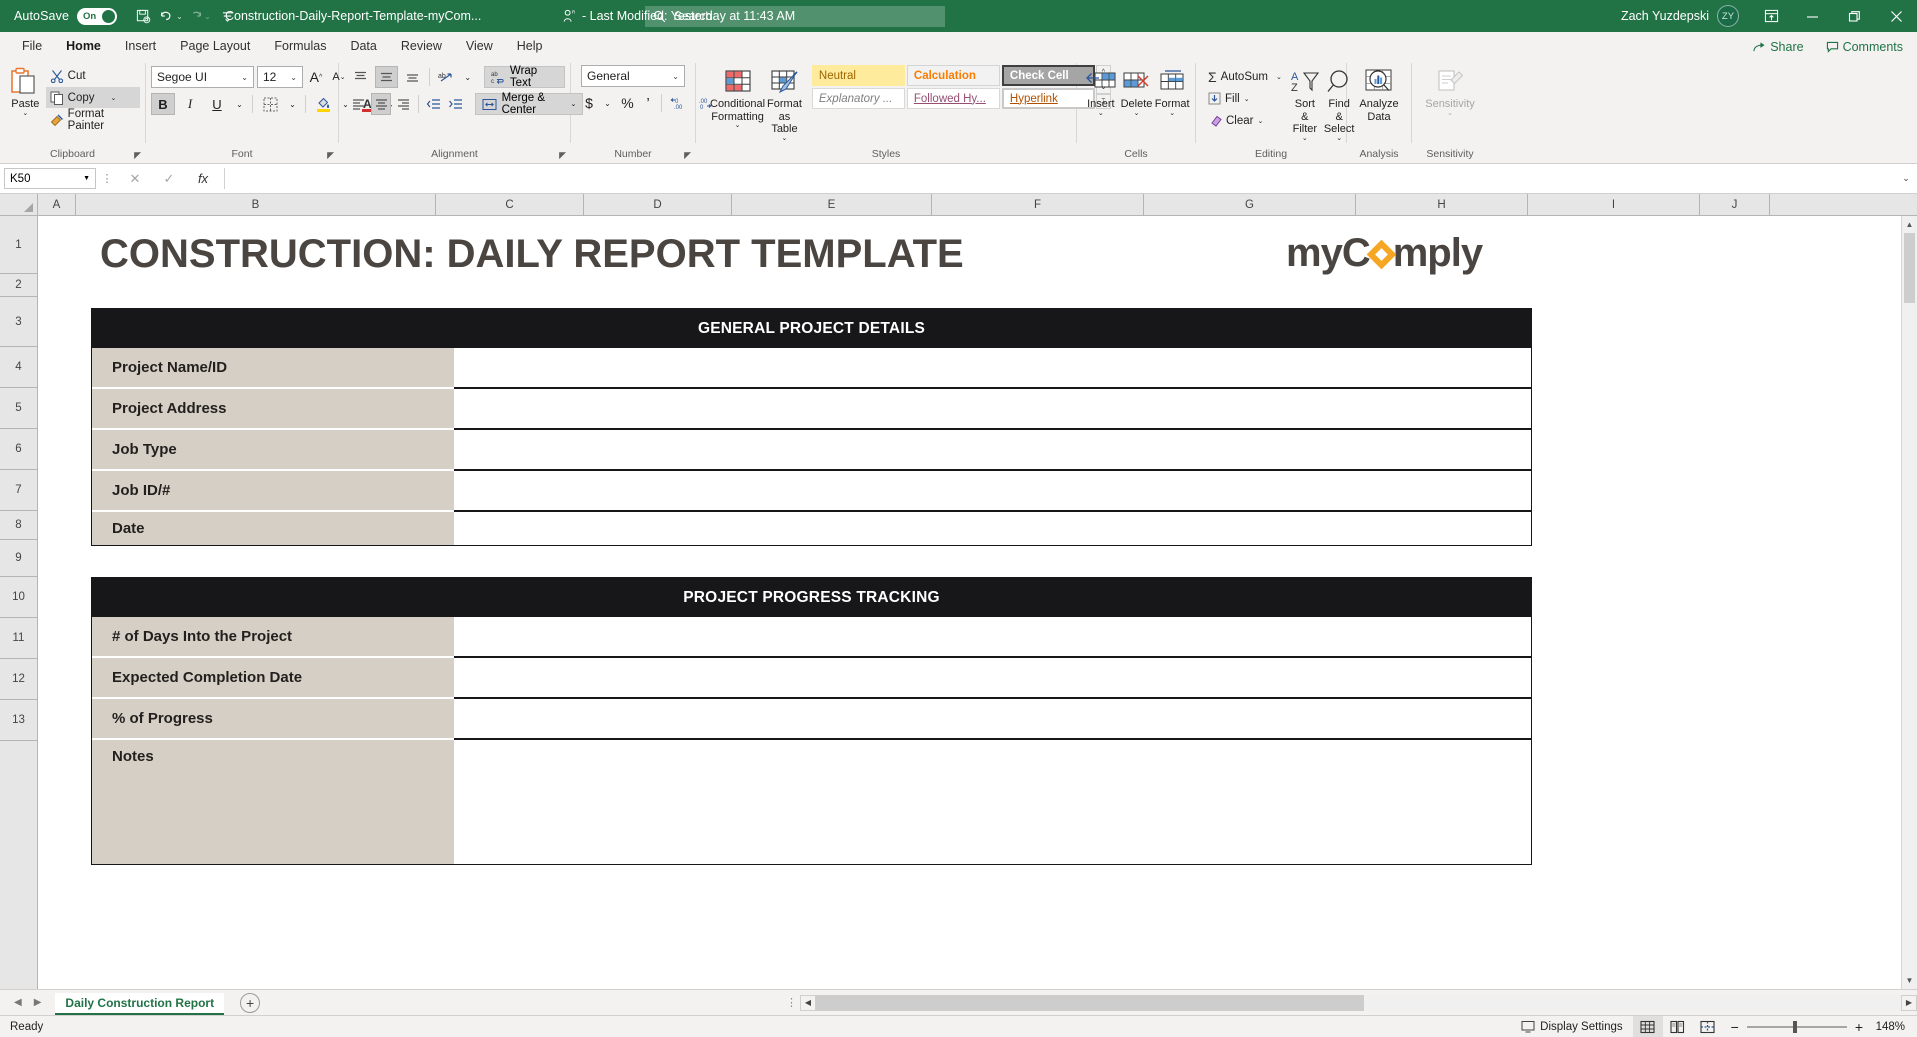  I want to click on field-label-project-name-id: Project Name/ID, so click(273, 368).